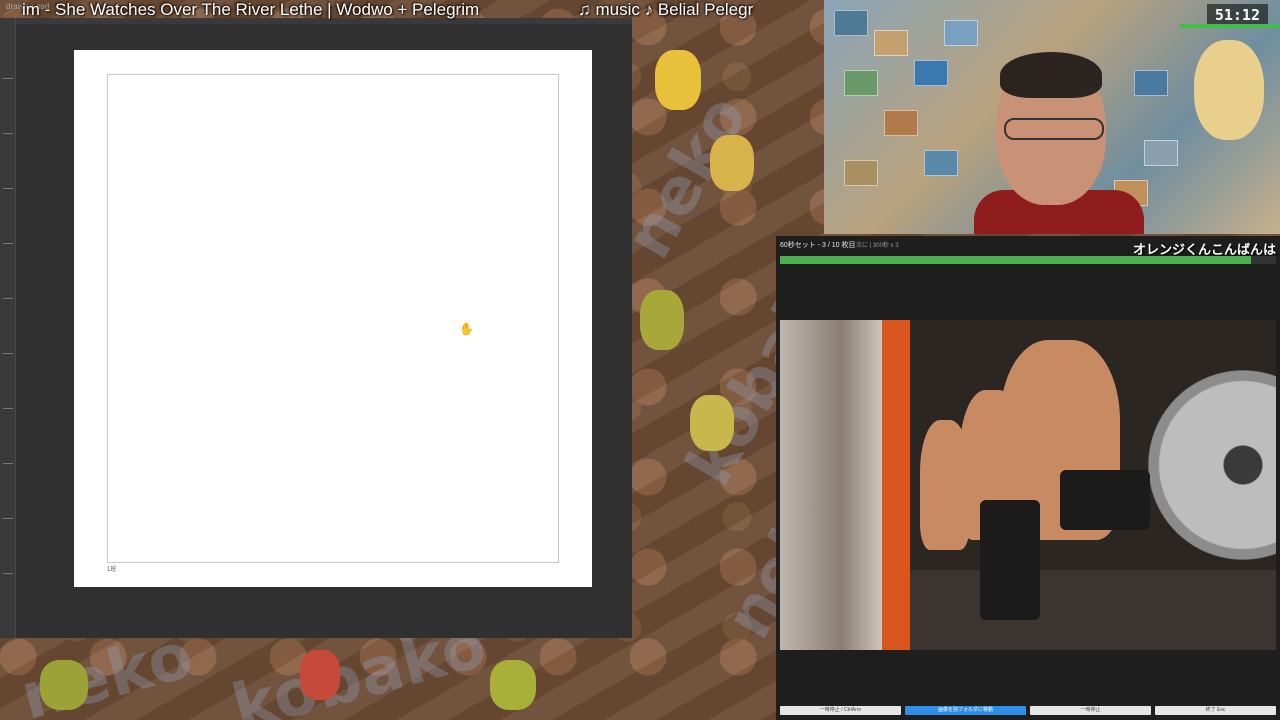 The image size is (1280, 720). Describe the element at coordinates (1237, 15) in the screenshot. I see `session-timer: 51:12` at that location.